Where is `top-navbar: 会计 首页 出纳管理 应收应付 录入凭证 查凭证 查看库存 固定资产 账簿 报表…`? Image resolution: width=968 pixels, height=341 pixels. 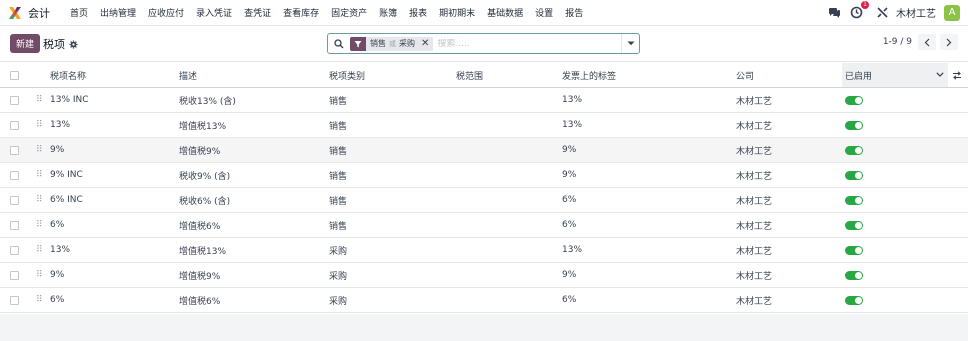
top-navbar: 会计 首页 出纳管理 应收应付 录入凭证 查凭证 查看库存 固定资产 账簿 报表… is located at coordinates (484, 13).